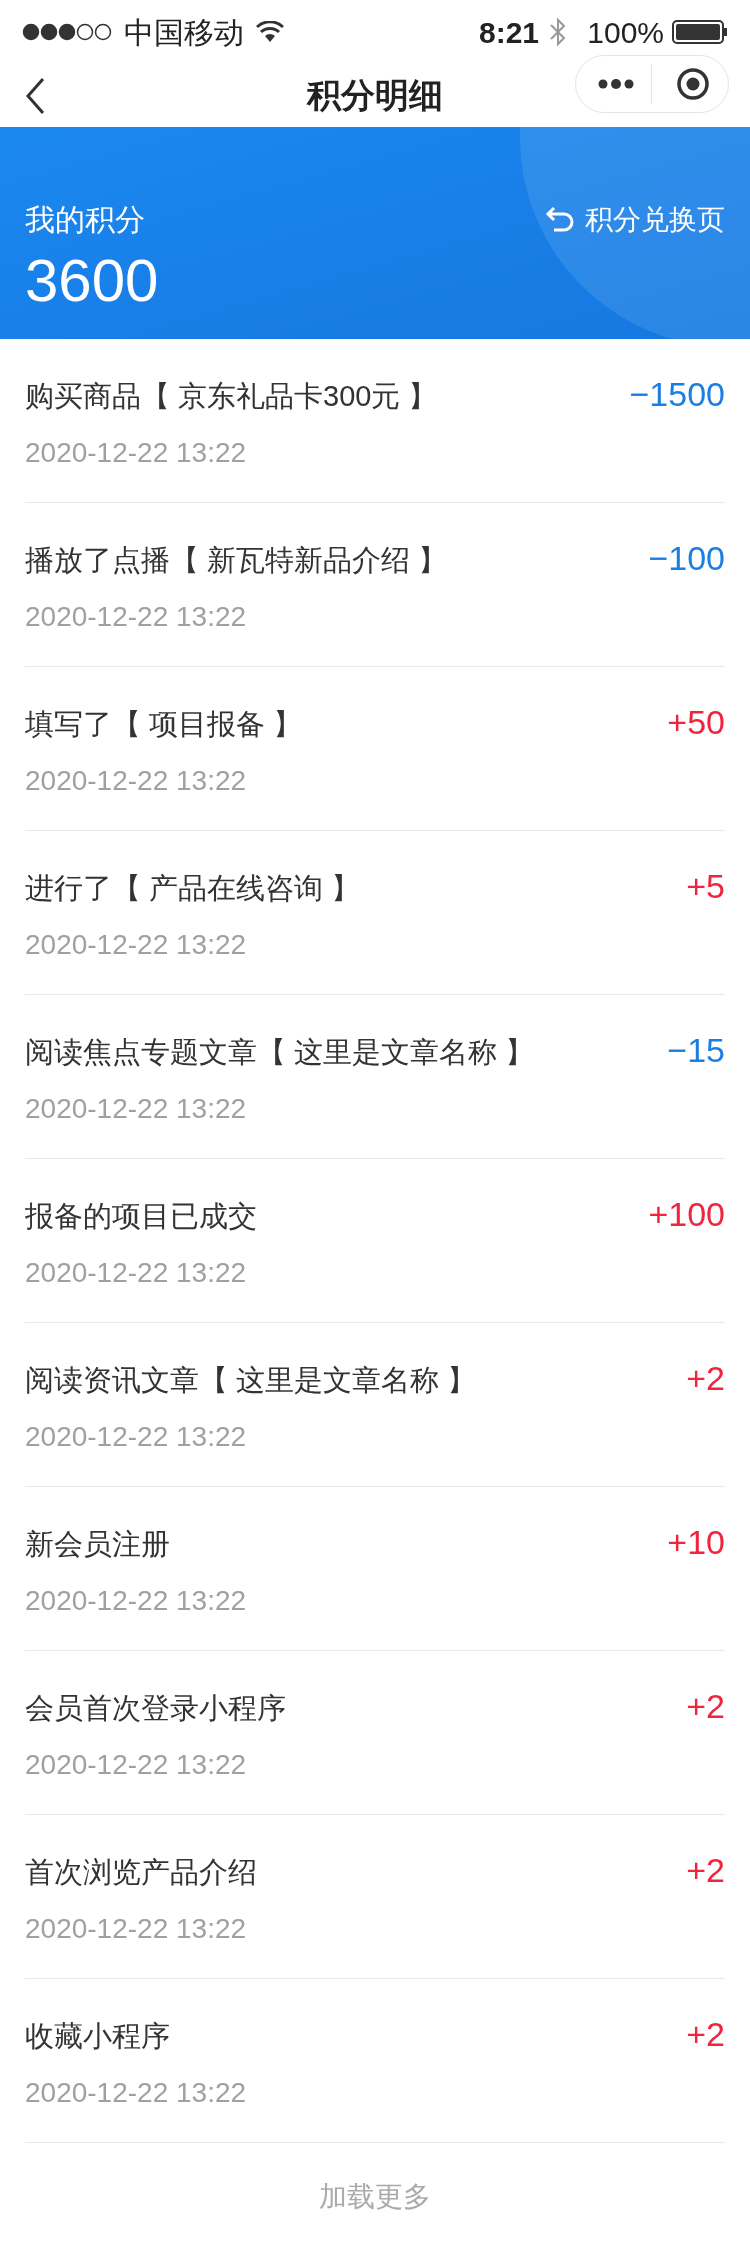 The width and height of the screenshot is (750, 2262). What do you see at coordinates (705, 886) in the screenshot?
I see `points-change: +5` at bounding box center [705, 886].